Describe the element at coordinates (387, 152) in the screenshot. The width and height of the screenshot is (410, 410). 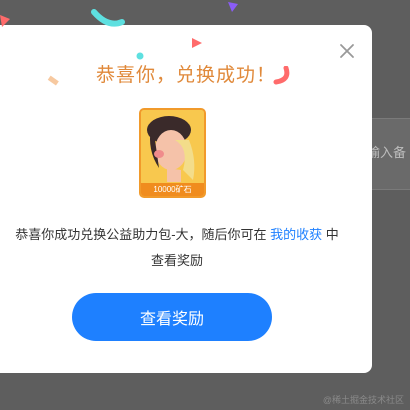
I see `background-input-text: 输入备` at that location.